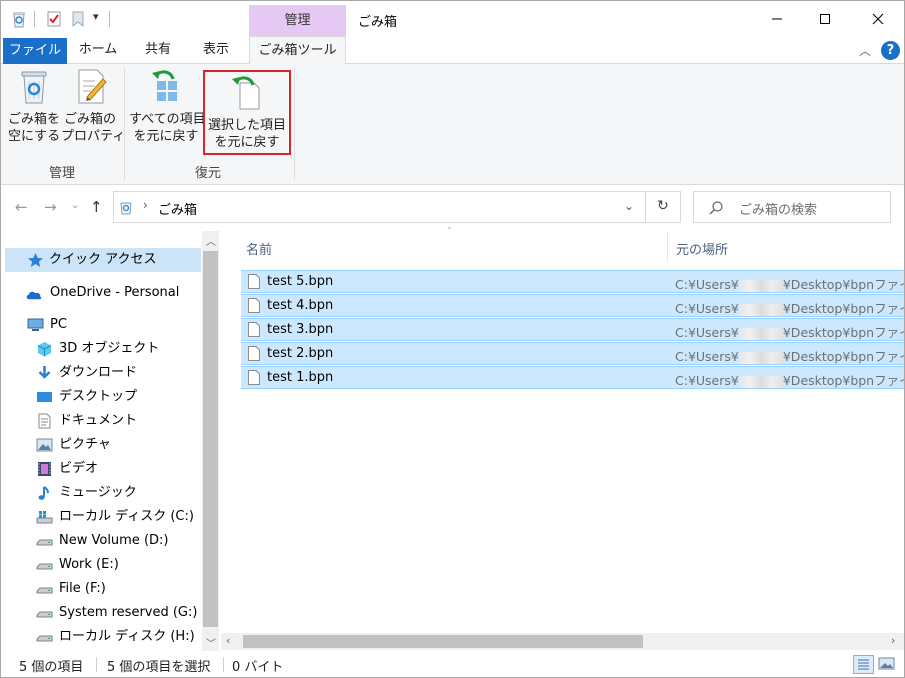  Describe the element at coordinates (865, 50) in the screenshot. I see `chevron-up-icon: ︿` at that location.